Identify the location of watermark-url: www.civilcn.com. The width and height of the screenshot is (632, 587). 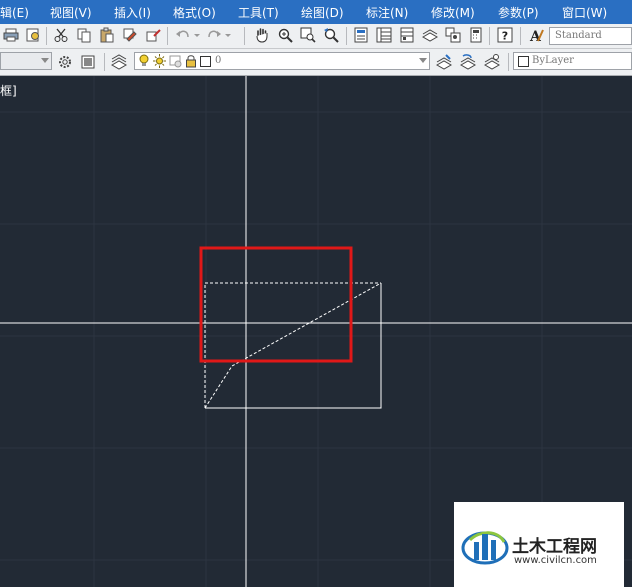
(555, 560).